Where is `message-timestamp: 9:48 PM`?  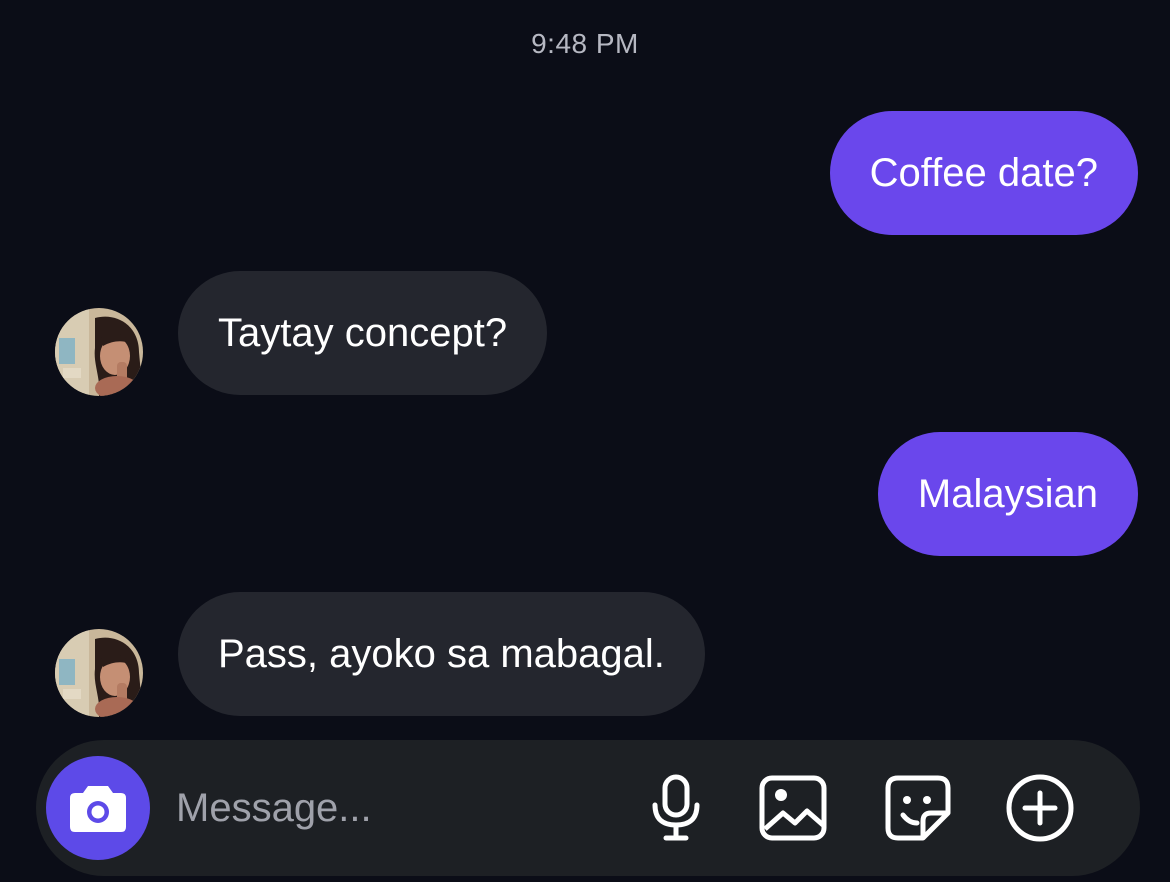 message-timestamp: 9:48 PM is located at coordinates (585, 43).